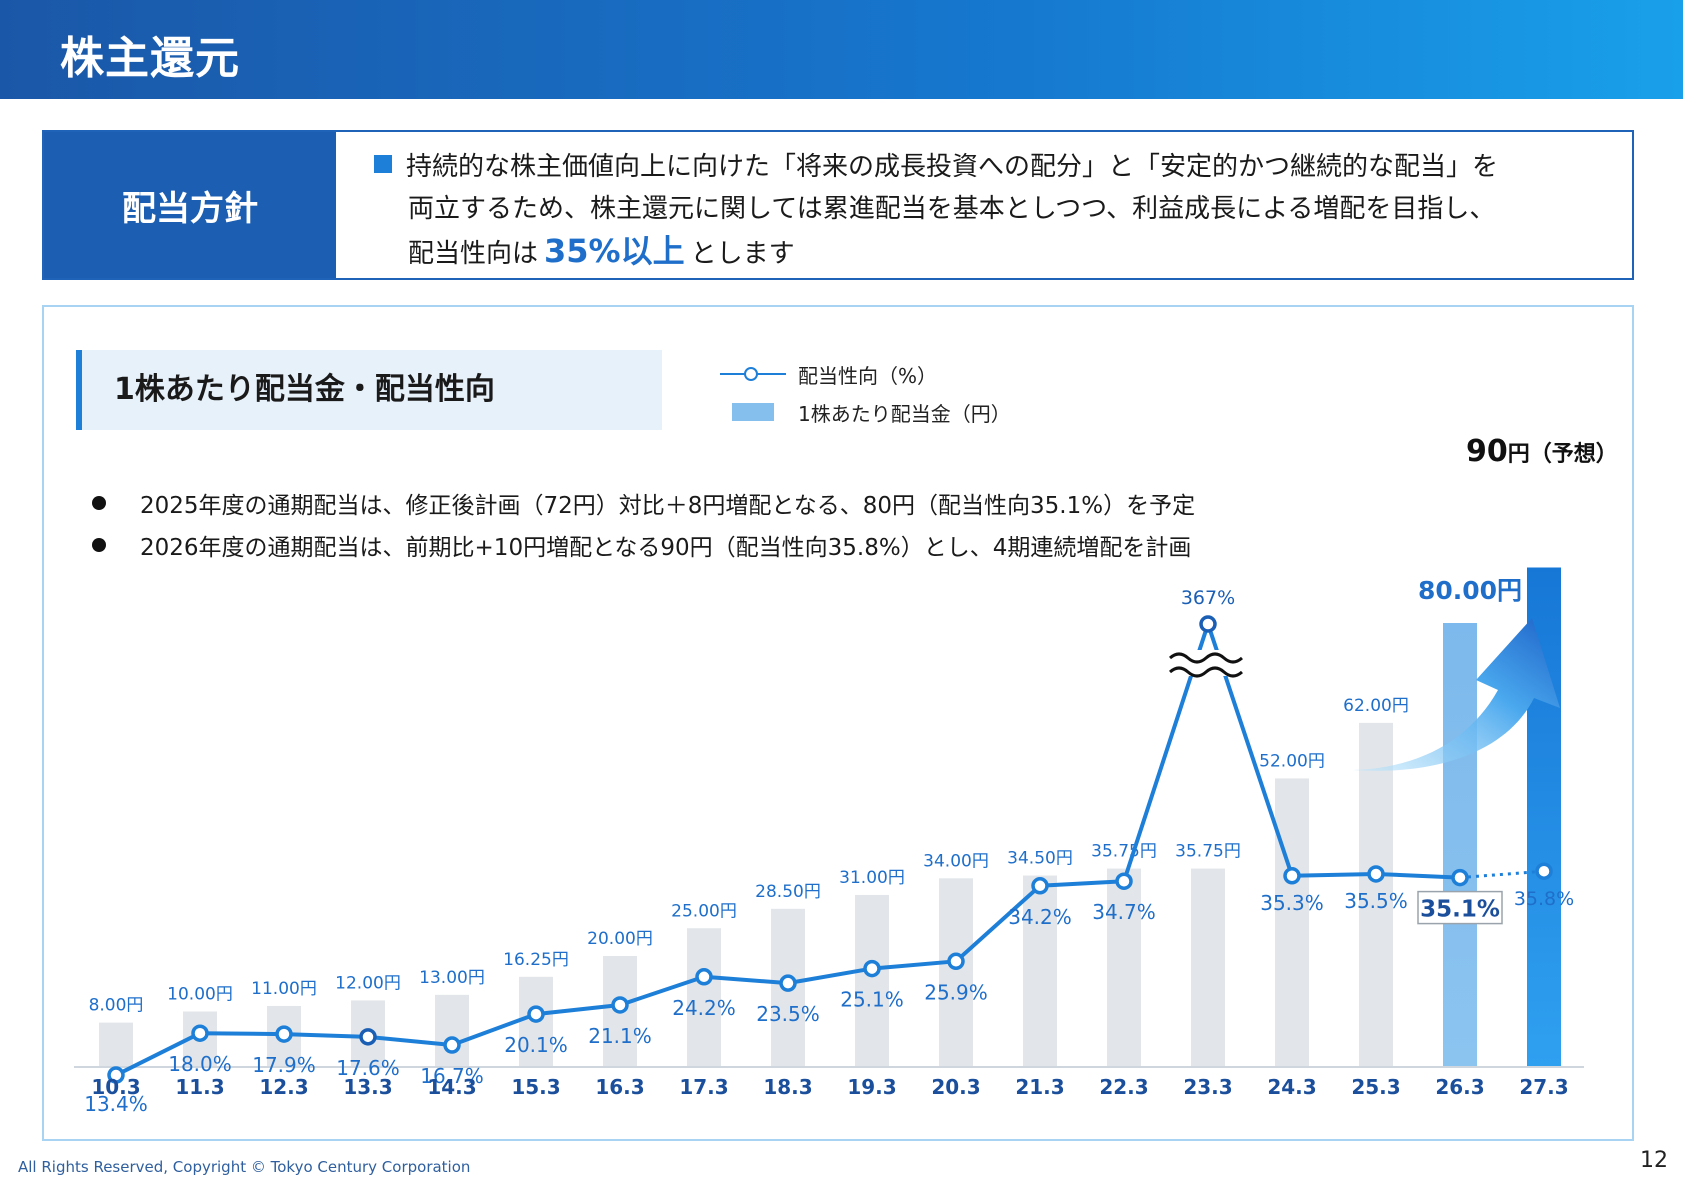  Describe the element at coordinates (1376, 706) in the screenshot. I see `bar-value-label: 62.00円` at that location.